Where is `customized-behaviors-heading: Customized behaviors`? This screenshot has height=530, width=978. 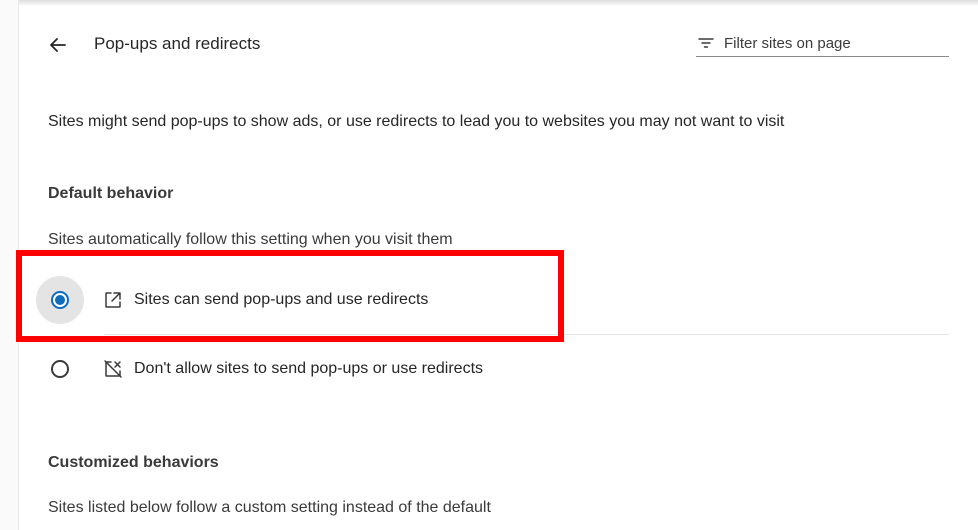 customized-behaviors-heading: Customized behaviors is located at coordinates (133, 462).